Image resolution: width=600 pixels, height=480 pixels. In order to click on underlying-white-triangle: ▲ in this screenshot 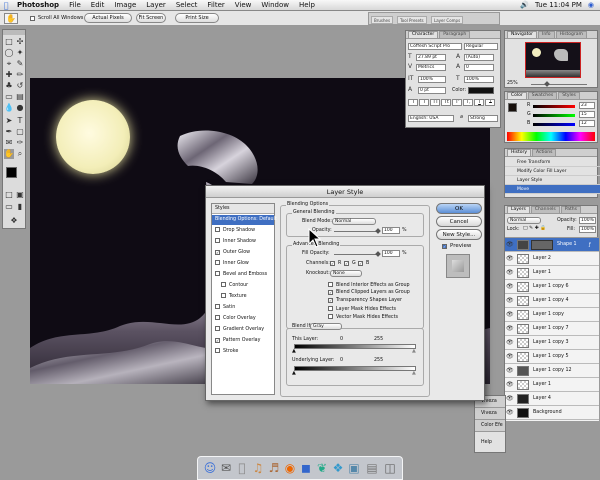, I will do `click(414, 373)`.